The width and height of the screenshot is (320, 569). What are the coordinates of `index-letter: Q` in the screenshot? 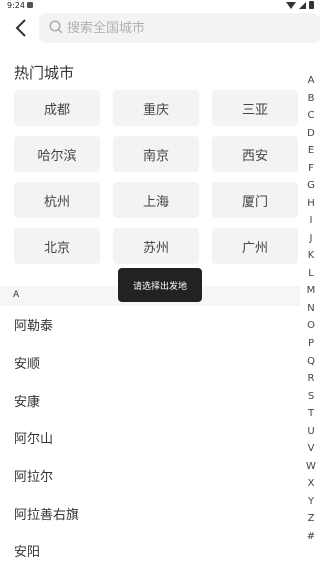 It's located at (311, 361).